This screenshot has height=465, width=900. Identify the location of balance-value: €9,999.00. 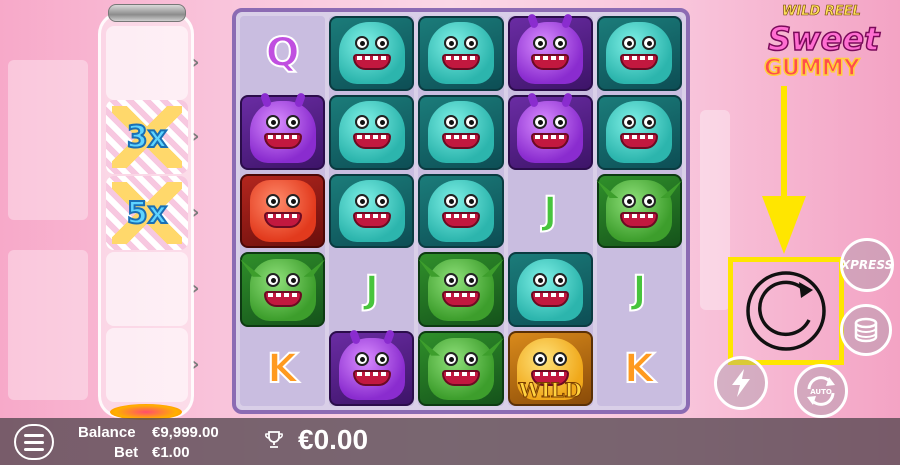
(185, 432).